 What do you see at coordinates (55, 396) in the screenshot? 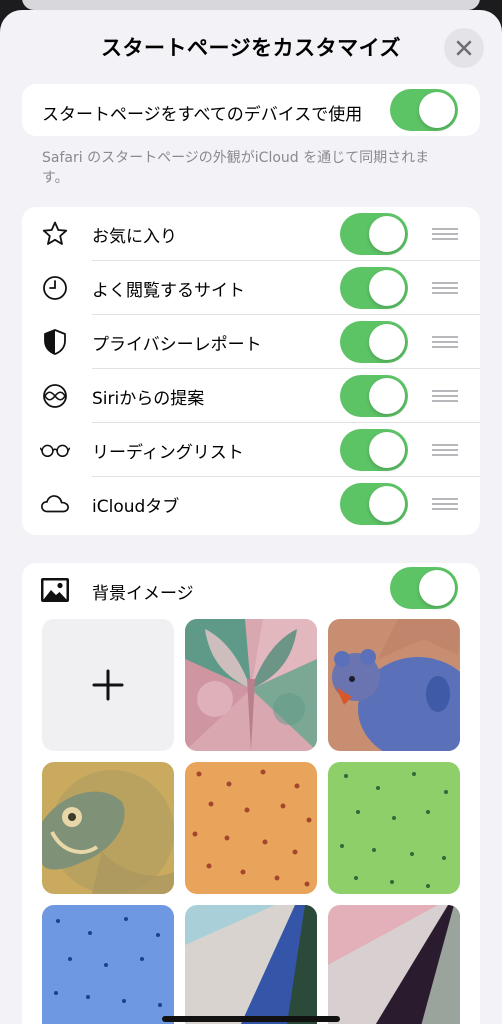
I see `siri-icon` at bounding box center [55, 396].